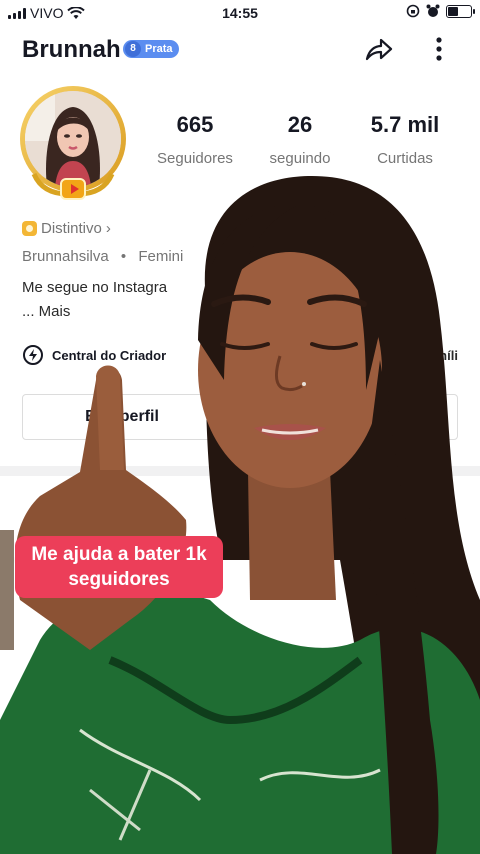 This screenshot has width=480, height=854. Describe the element at coordinates (413, 11) in the screenshot. I see `rotation-lock-icon` at that location.